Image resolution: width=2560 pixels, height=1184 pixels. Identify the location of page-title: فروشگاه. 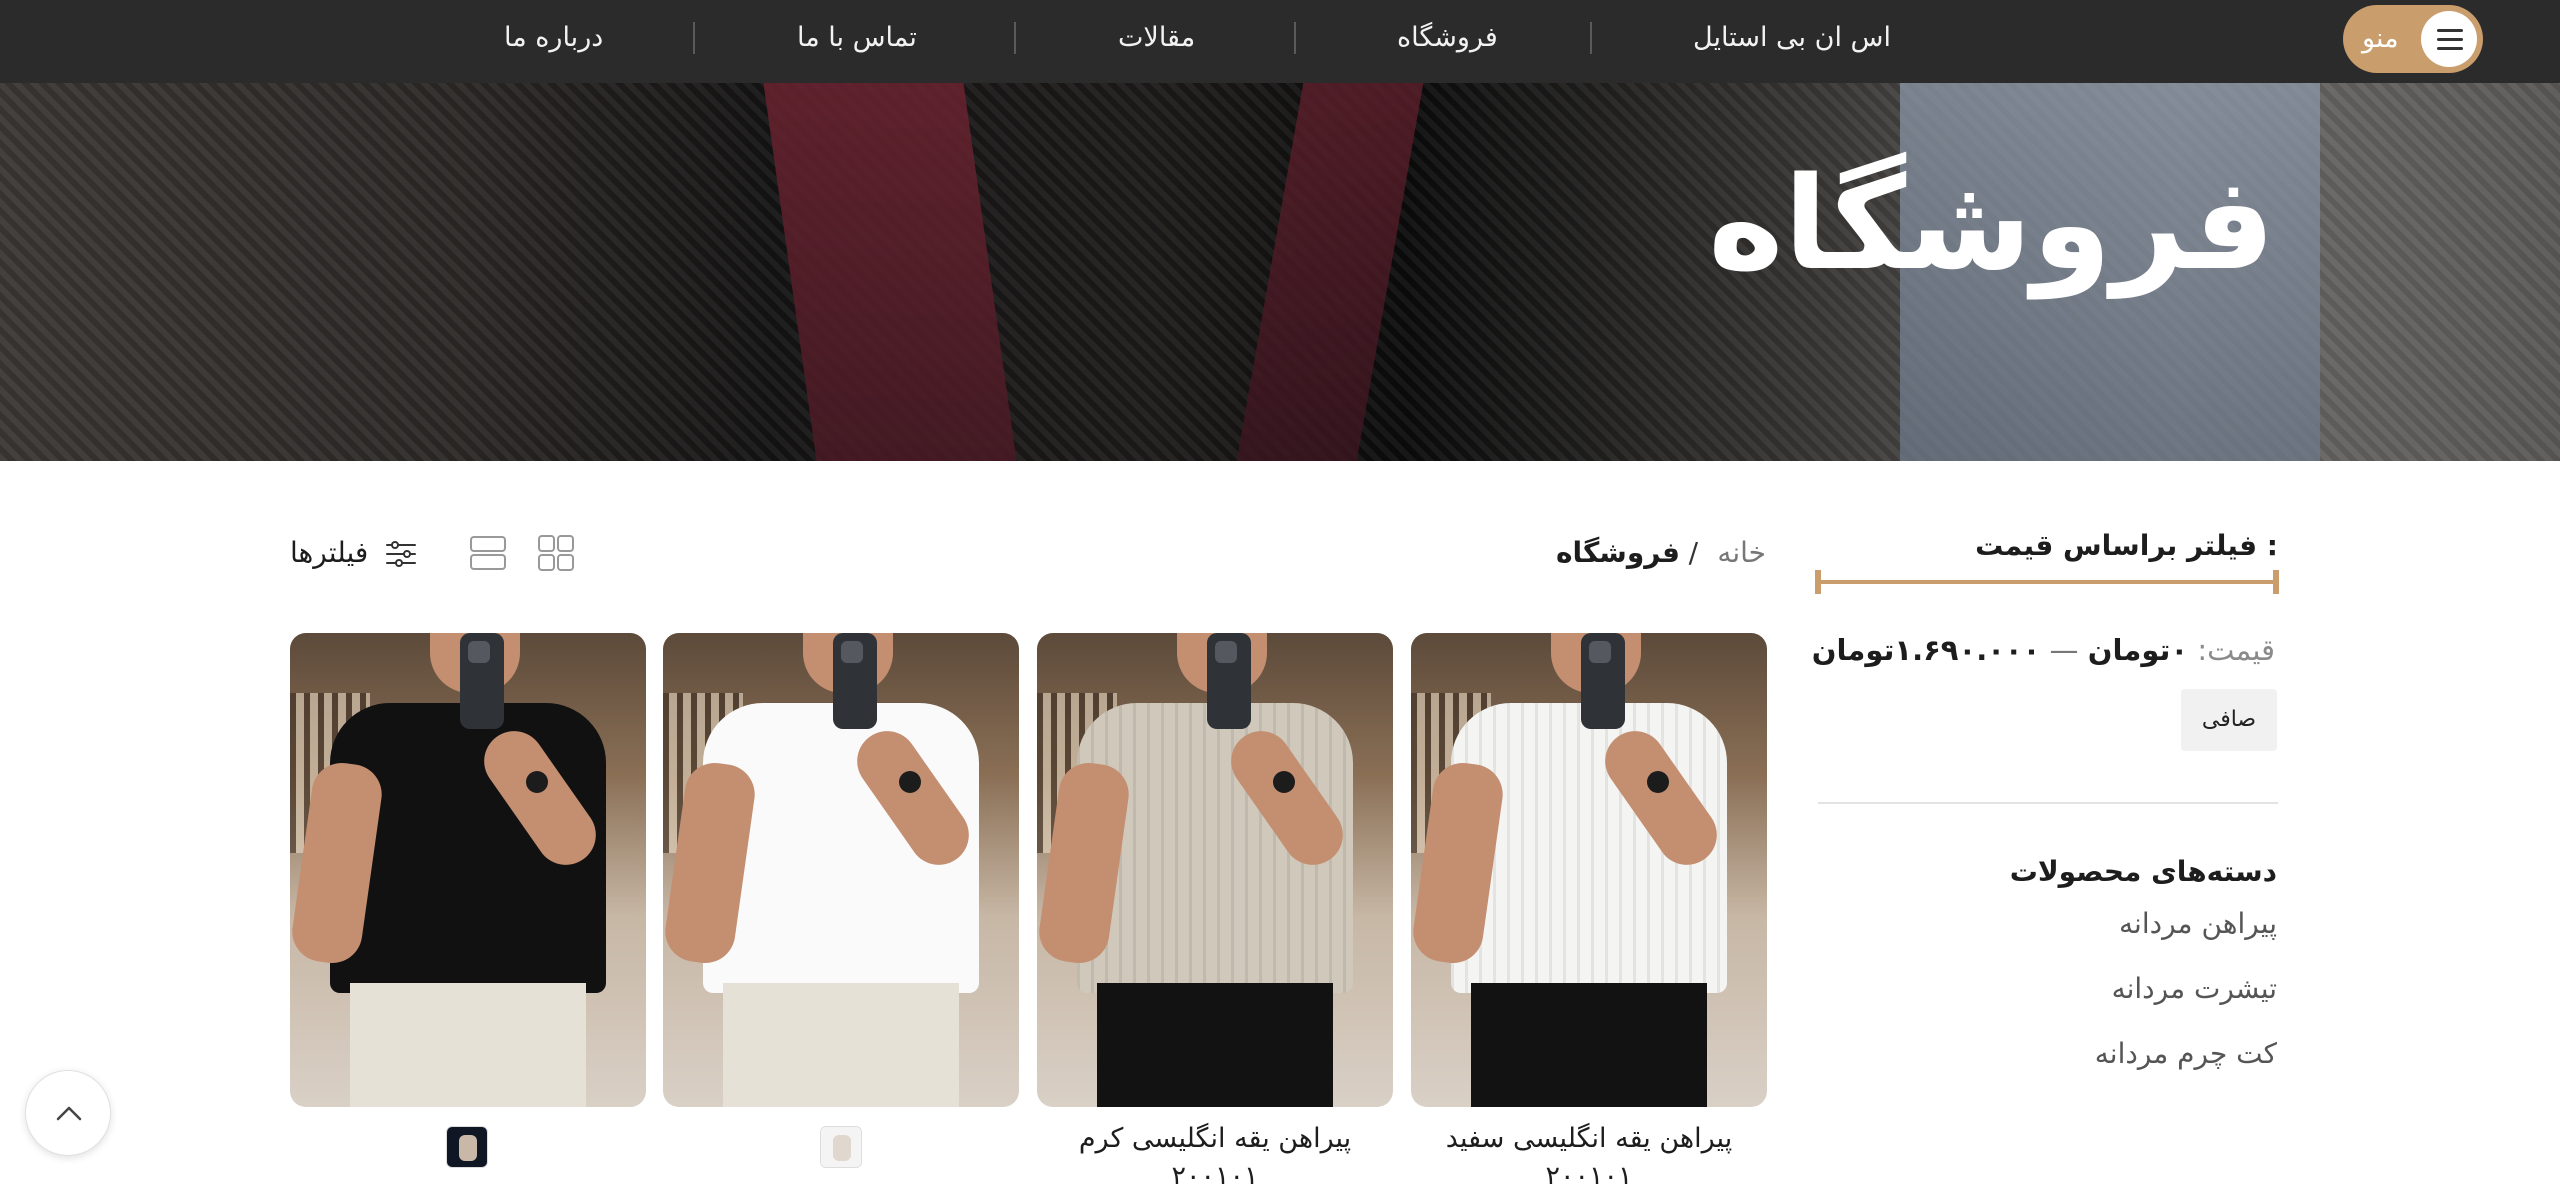
(1991, 224).